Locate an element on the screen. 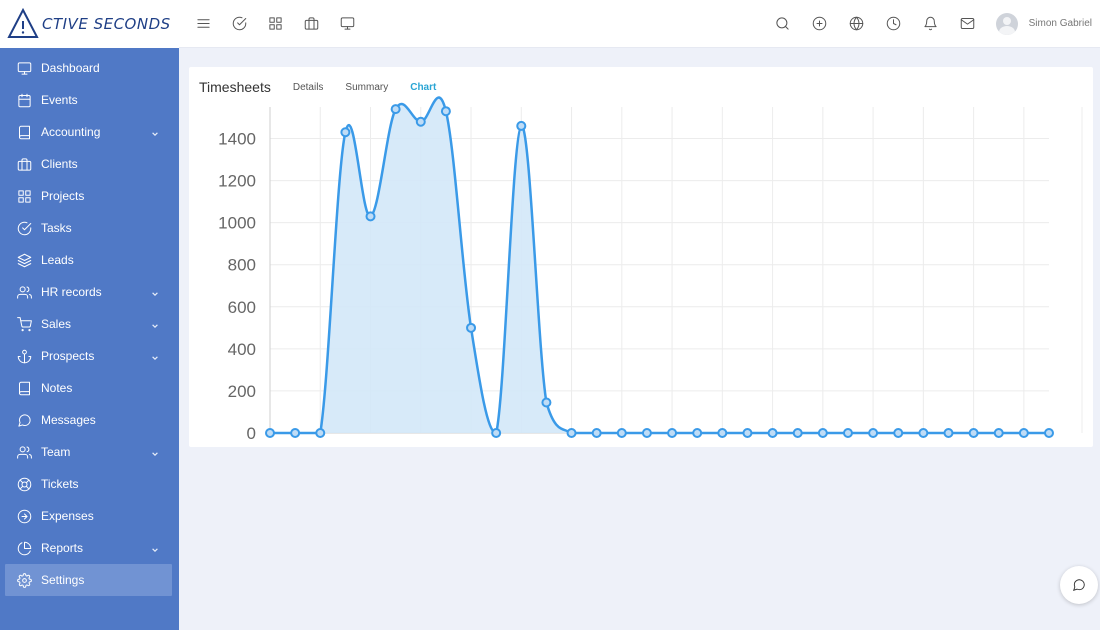 Image resolution: width=1100 pixels, height=630 pixels. clock-icon is located at coordinates (893, 24).